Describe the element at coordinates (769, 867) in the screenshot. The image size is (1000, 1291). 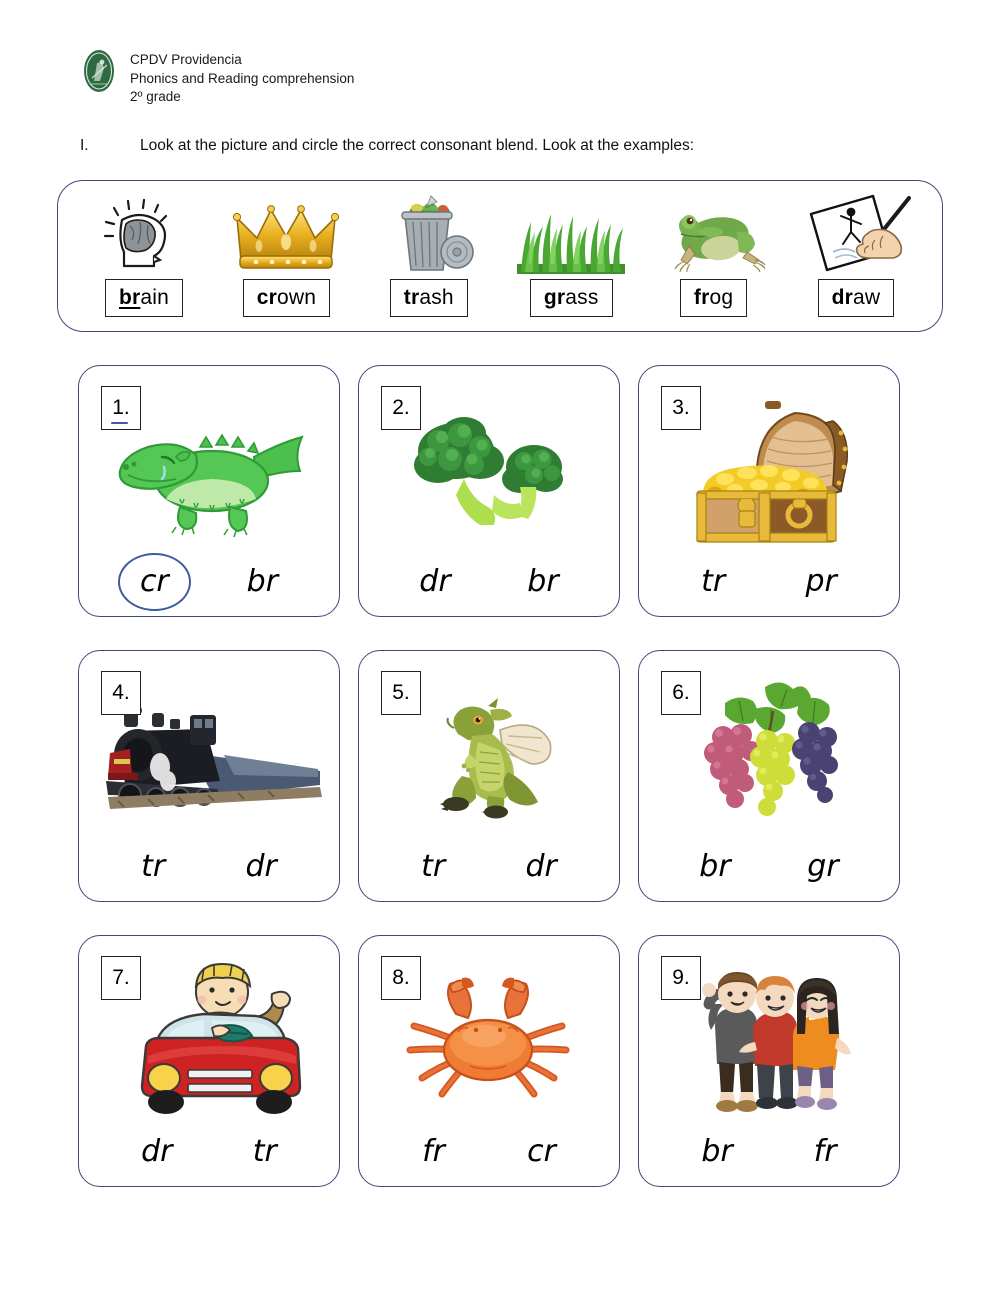
I see `options-row: br gr` at that location.